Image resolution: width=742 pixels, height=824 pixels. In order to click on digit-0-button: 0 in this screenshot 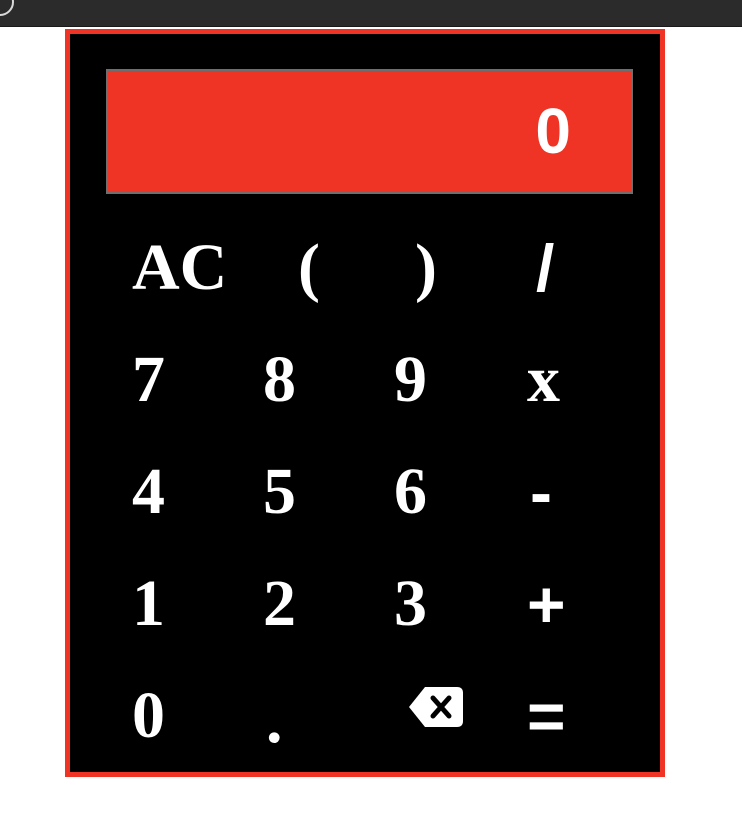, I will do `click(197, 716)`.